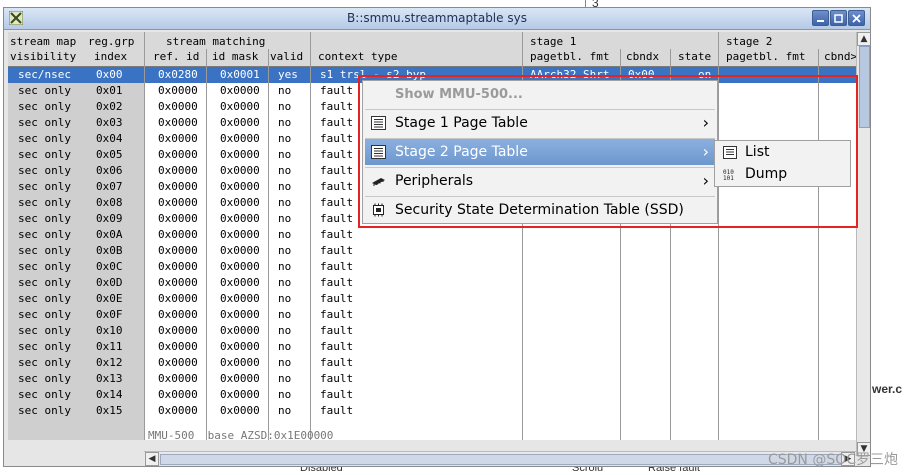 The height and width of the screenshot is (475, 906). What do you see at coordinates (864, 87) in the screenshot?
I see `vertical-scroll-thumb` at bounding box center [864, 87].